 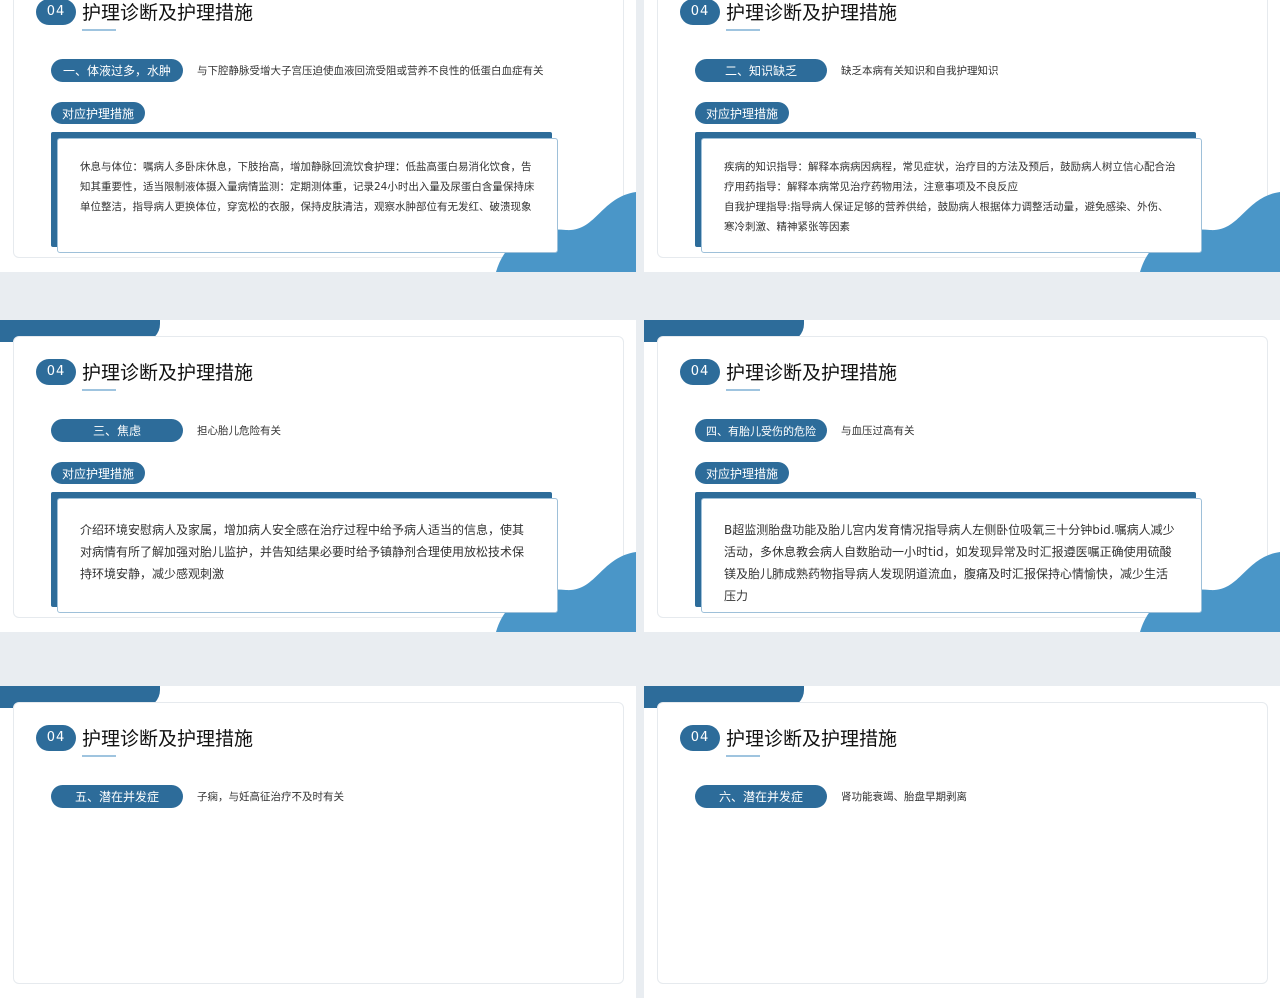 I want to click on diagnosis-cause: 与下腔静脉受增大子宫压迫使血液回流受阻或营养不良性的低蛋白血症有关, so click(x=370, y=71).